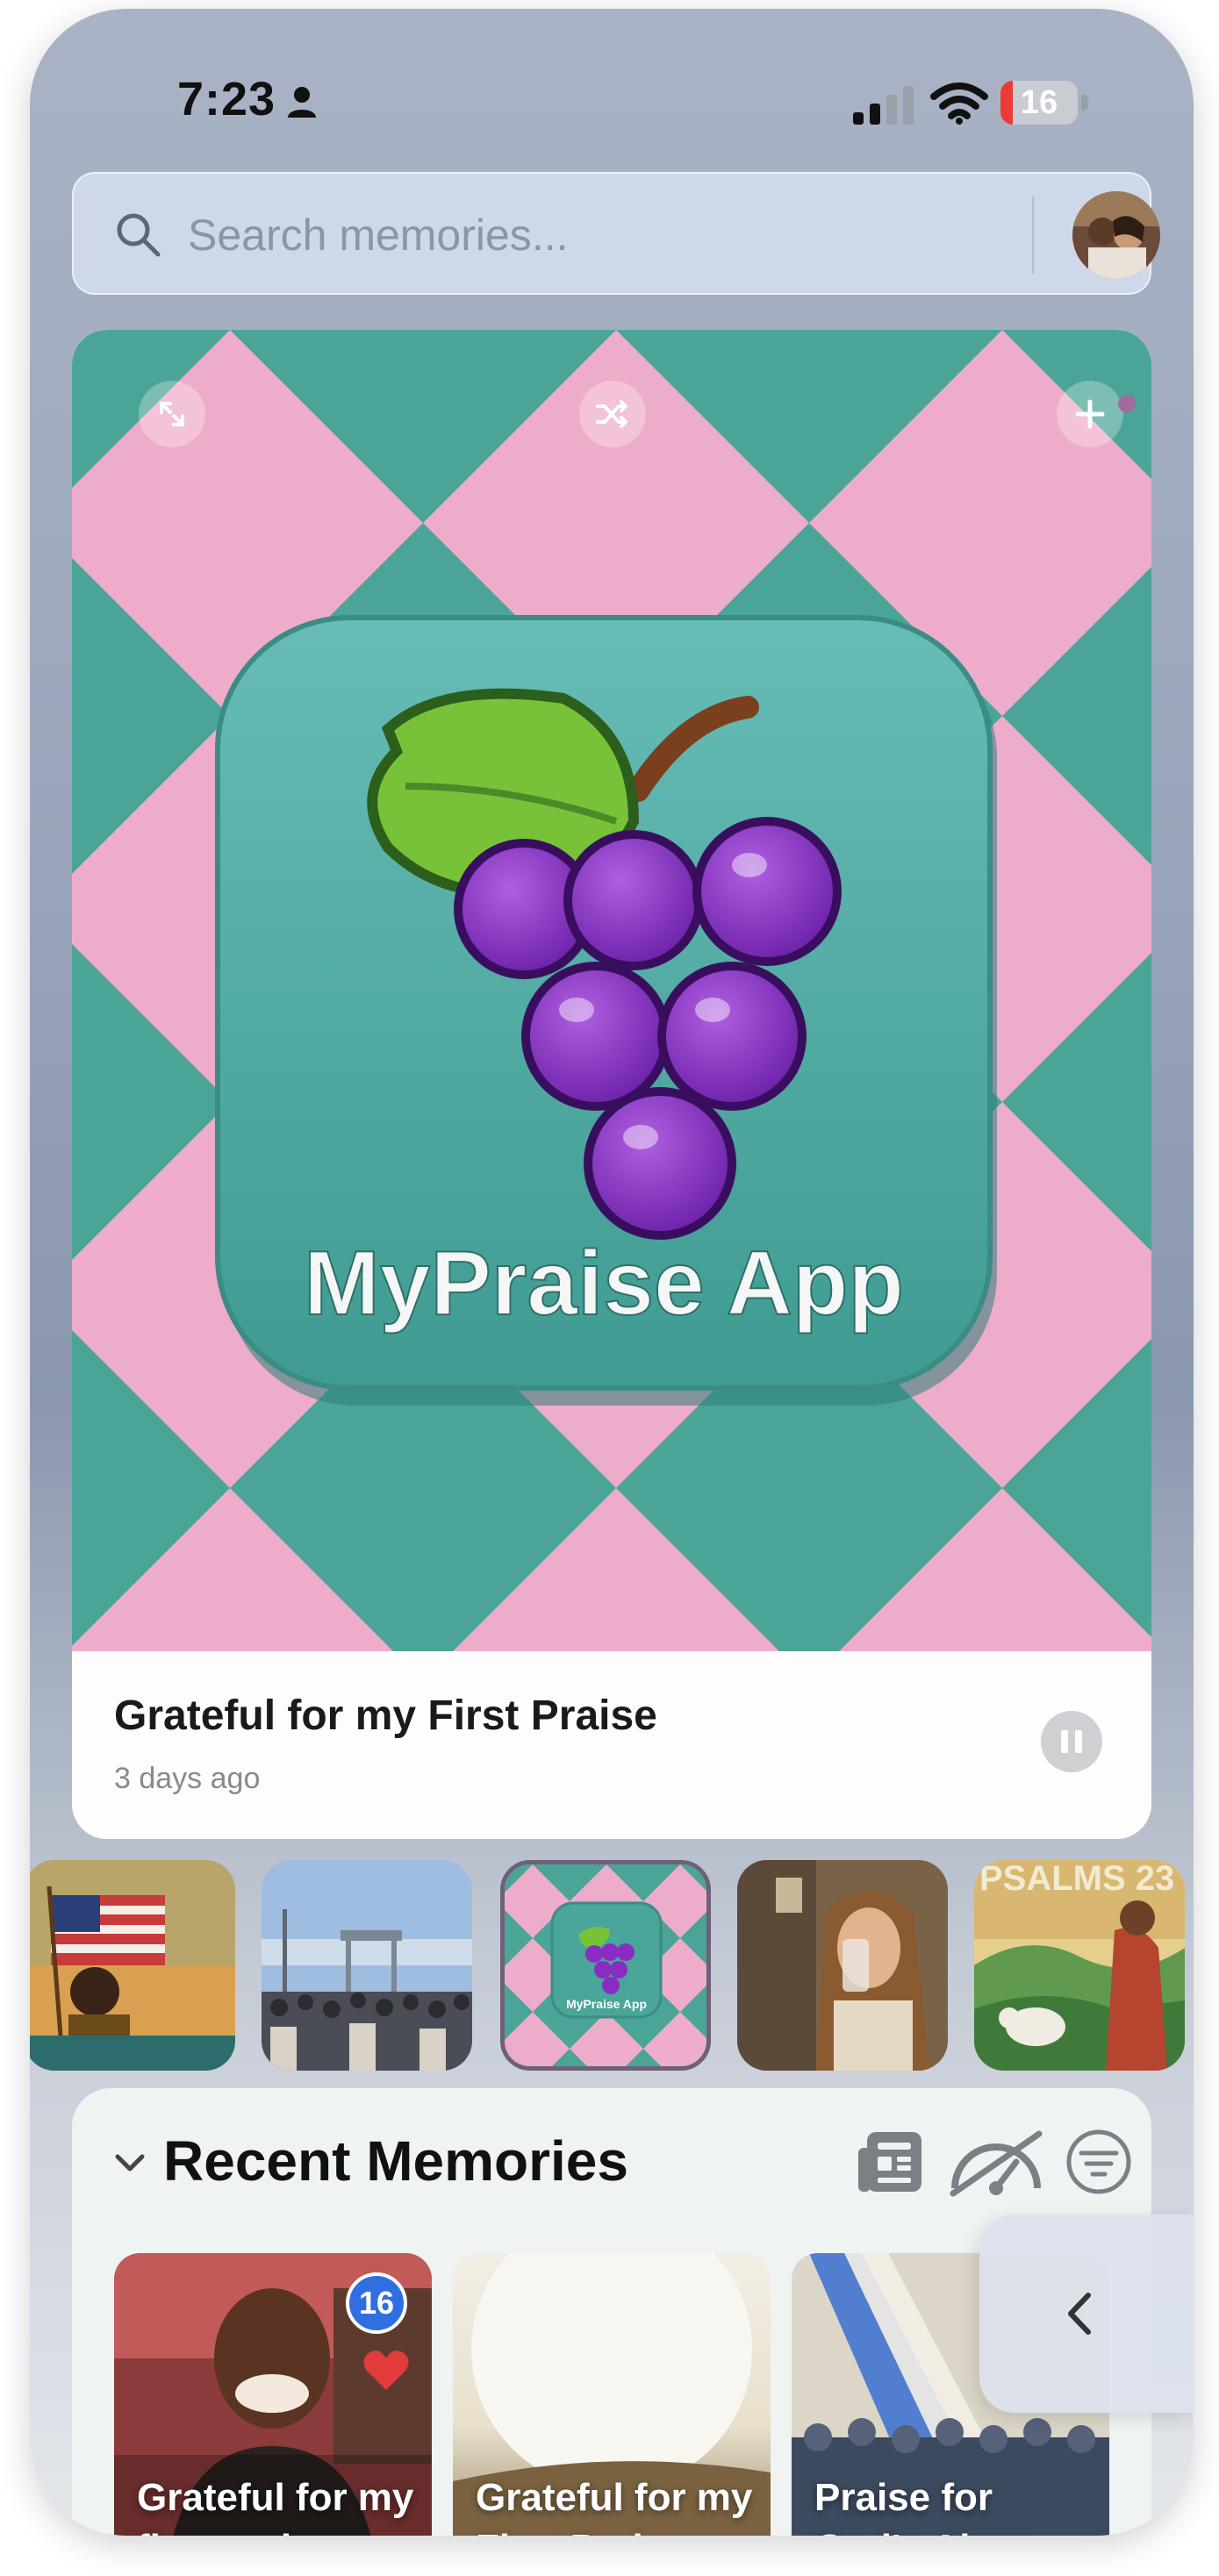 The width and height of the screenshot is (1219, 2576). I want to click on shuffle-icon, so click(612, 414).